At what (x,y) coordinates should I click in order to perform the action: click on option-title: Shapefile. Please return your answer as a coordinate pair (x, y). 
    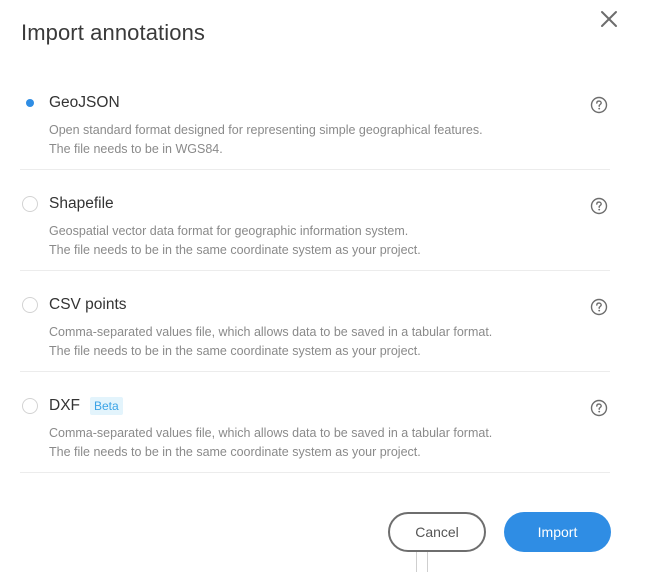
    Looking at the image, I should click on (81, 204).